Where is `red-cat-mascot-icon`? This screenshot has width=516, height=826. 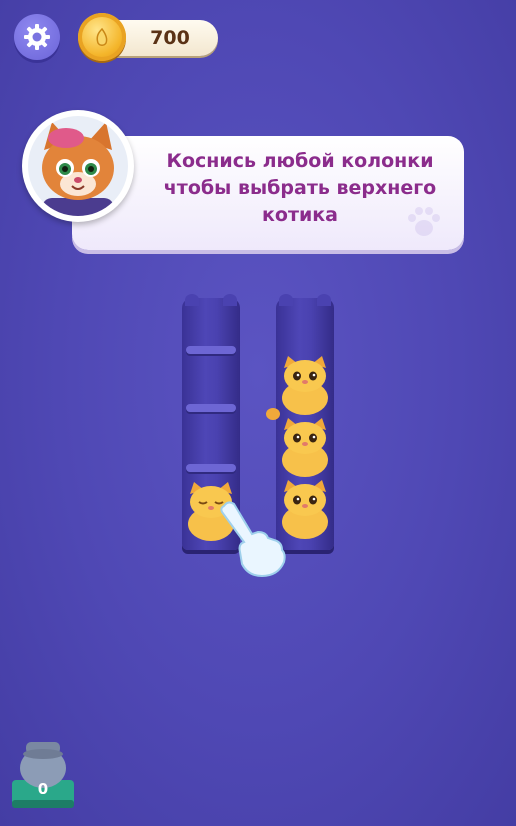 red-cat-mascot-icon is located at coordinates (78, 166).